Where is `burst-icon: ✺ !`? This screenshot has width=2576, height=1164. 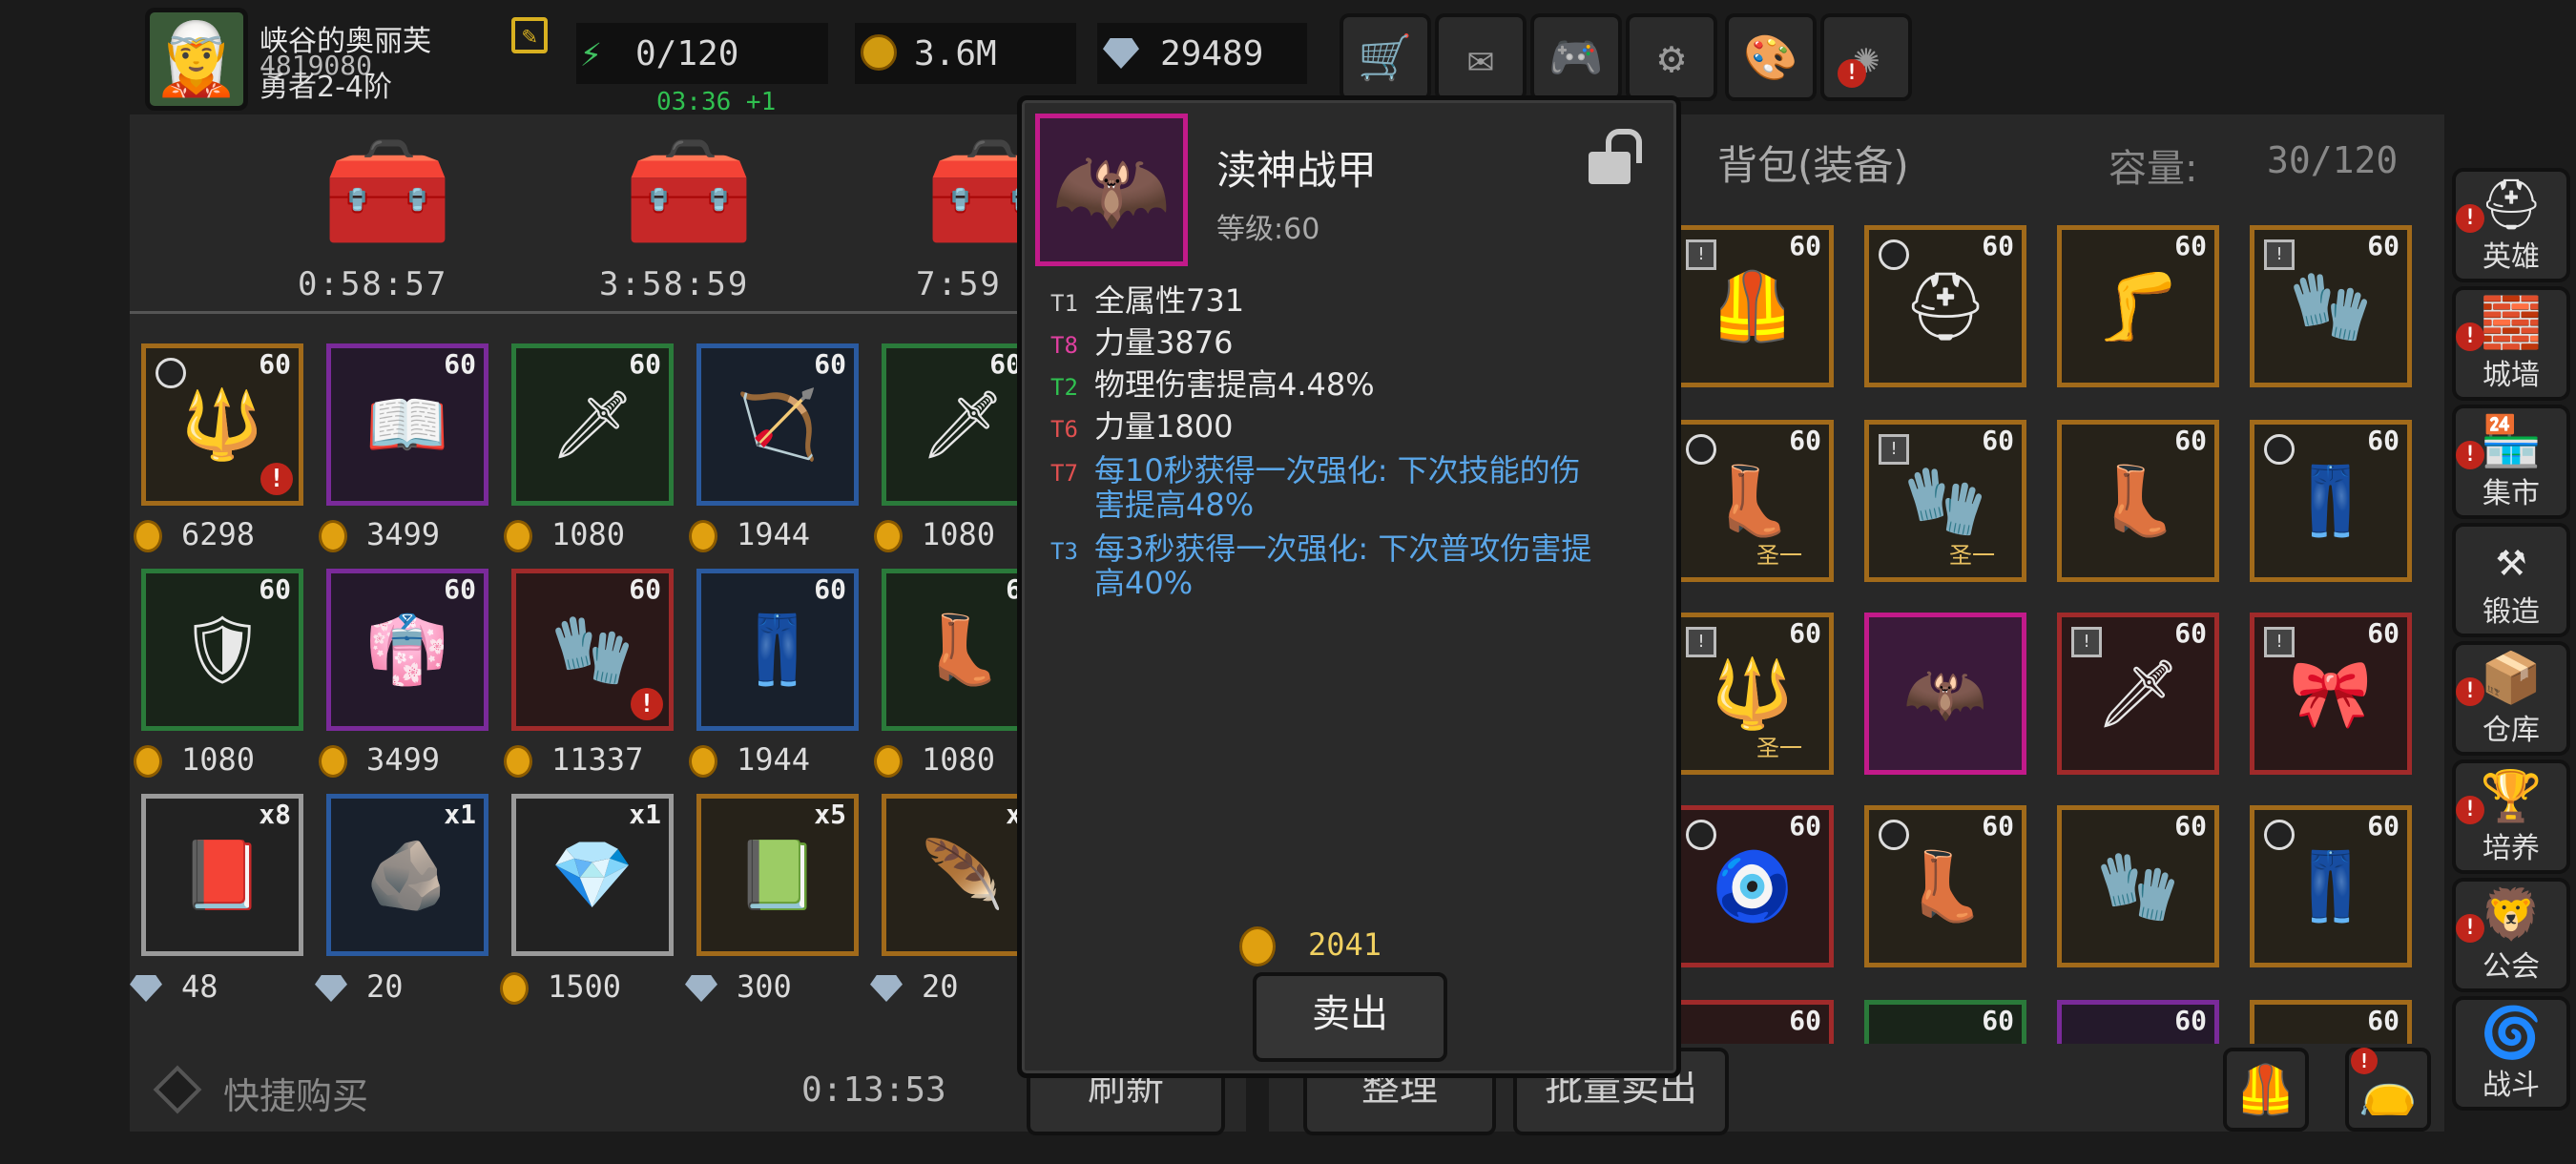 burst-icon: ✺ ! is located at coordinates (1866, 57).